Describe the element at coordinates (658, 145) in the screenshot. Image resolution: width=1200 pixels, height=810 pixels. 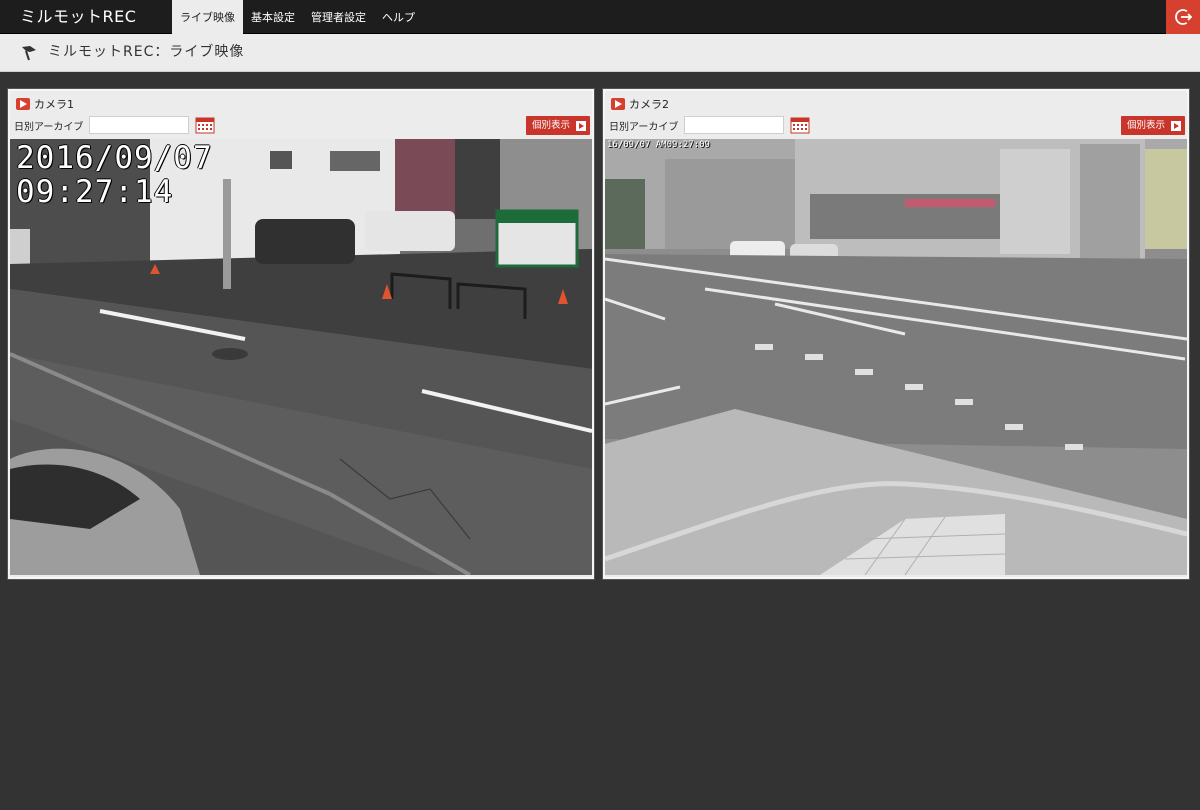
I see `camera-timestamp: 16/09/07 AM09:27:09` at that location.